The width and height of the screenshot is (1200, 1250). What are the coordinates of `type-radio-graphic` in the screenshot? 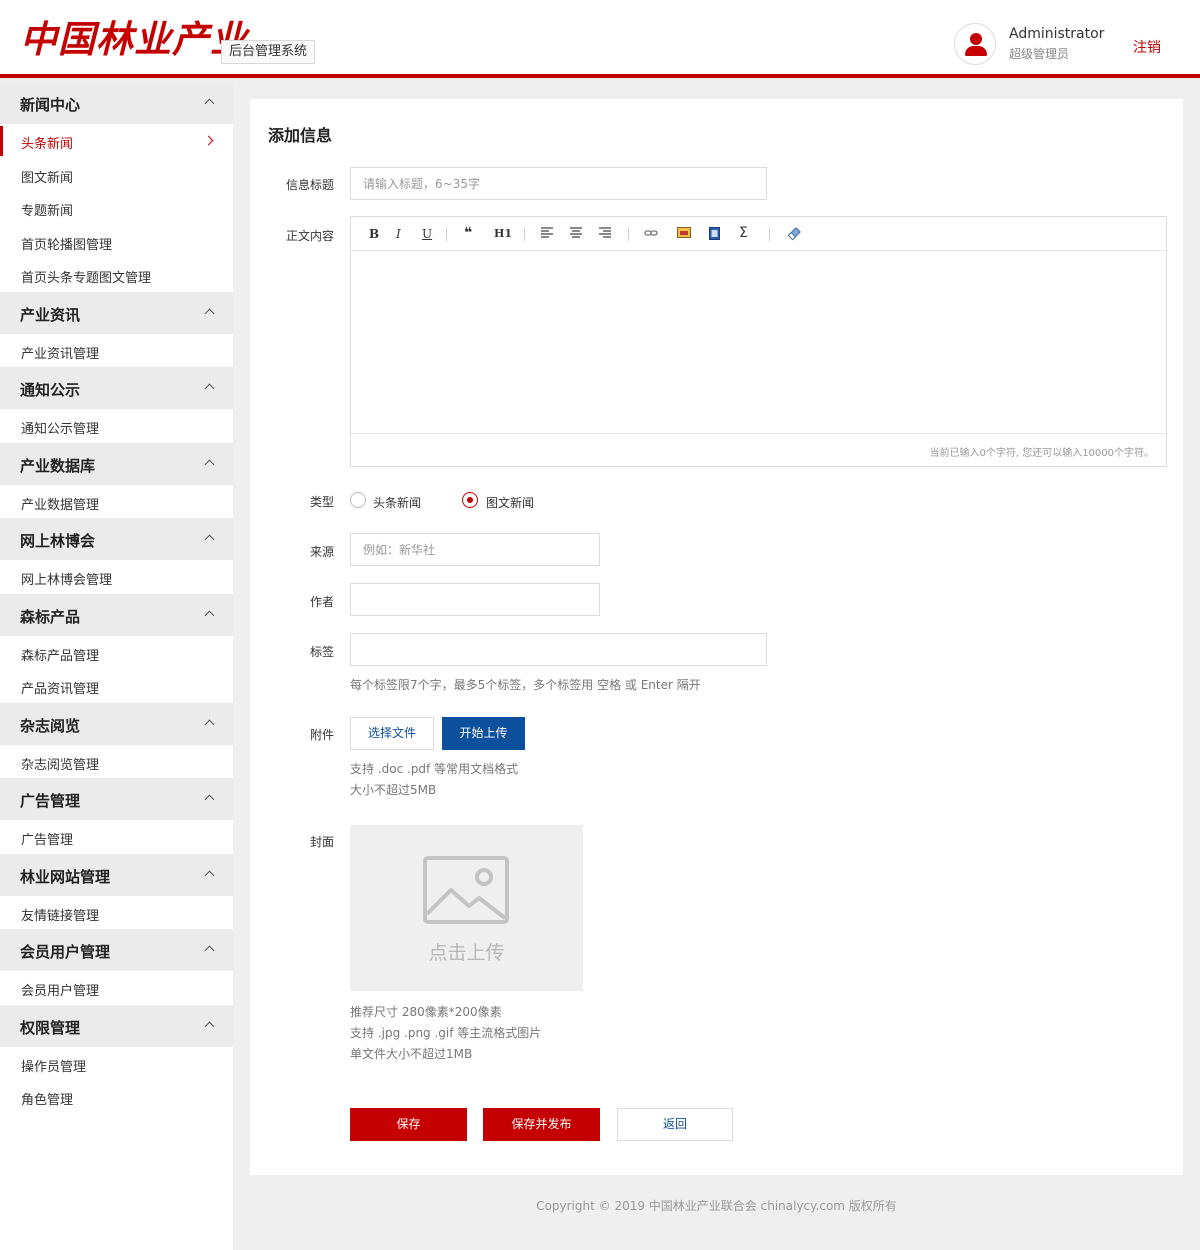 It's located at (470, 500).